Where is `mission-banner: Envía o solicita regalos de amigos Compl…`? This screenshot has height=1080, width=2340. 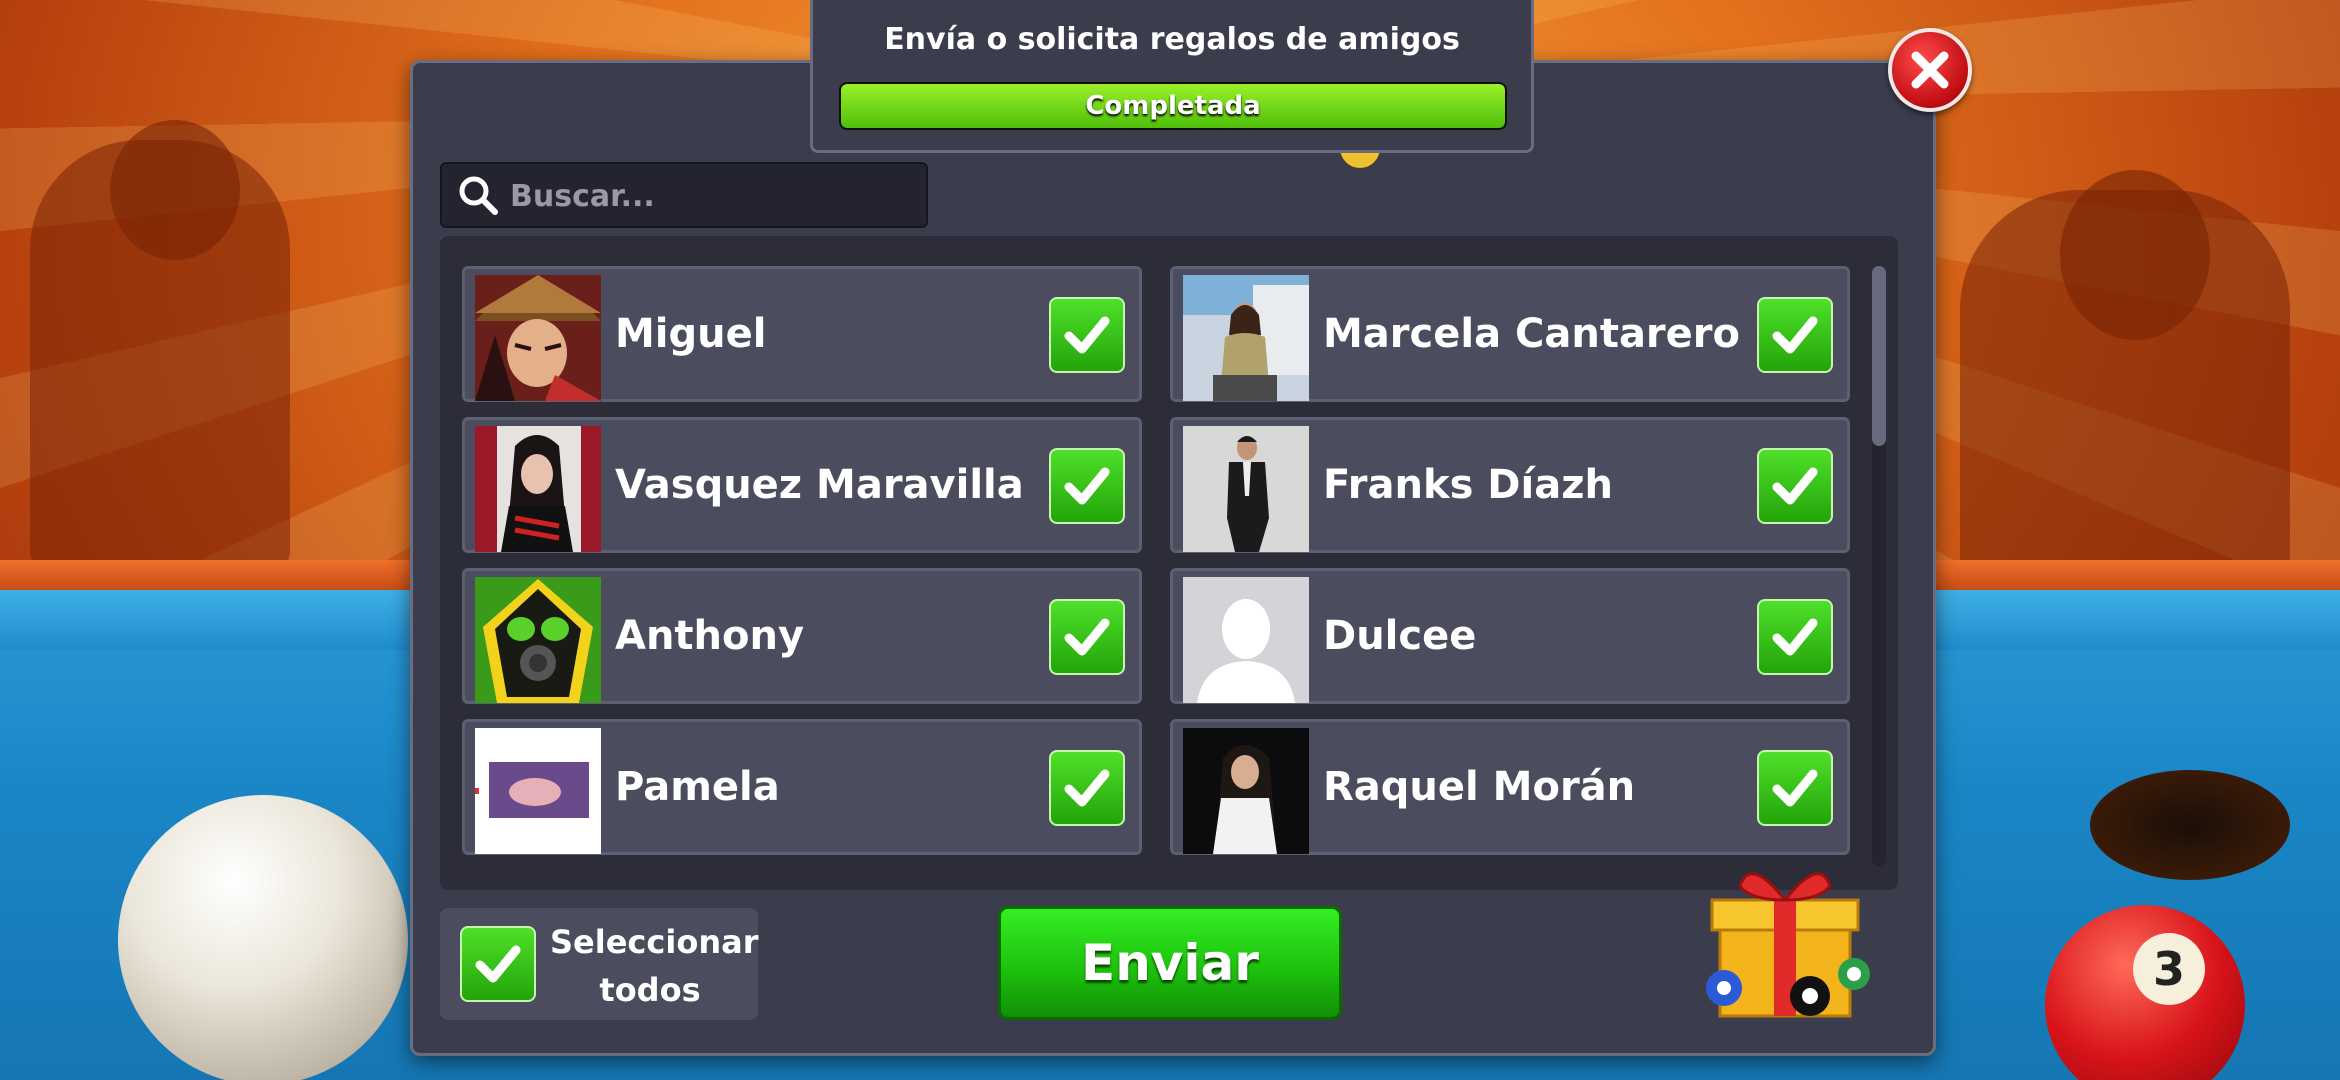 mission-banner: Envía o solicita regalos de amigos Compl… is located at coordinates (1172, 76).